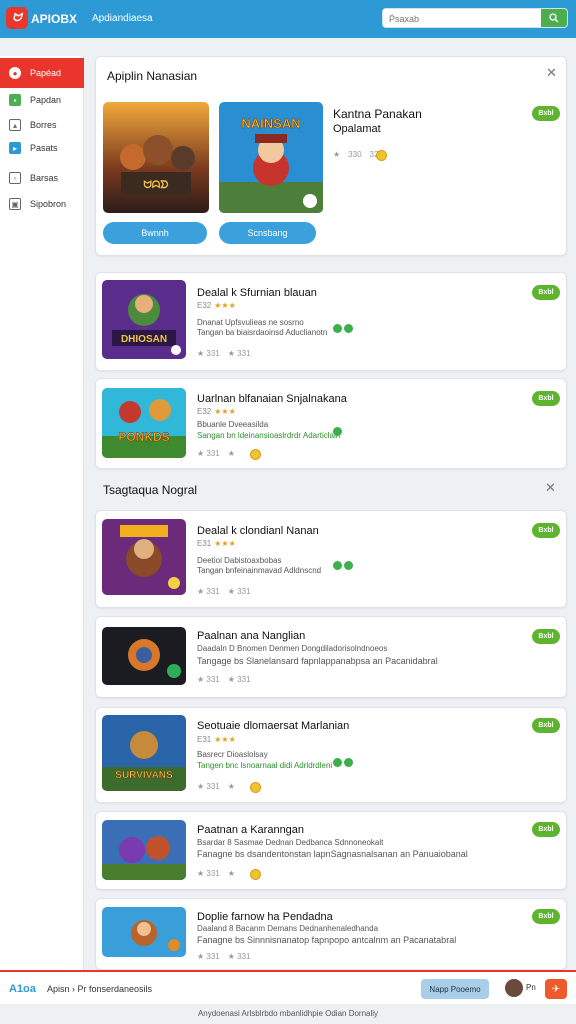  What do you see at coordinates (250, 322) in the screenshot?
I see `game-meta: Dnanat Upfsvulieas ne sosrno` at bounding box center [250, 322].